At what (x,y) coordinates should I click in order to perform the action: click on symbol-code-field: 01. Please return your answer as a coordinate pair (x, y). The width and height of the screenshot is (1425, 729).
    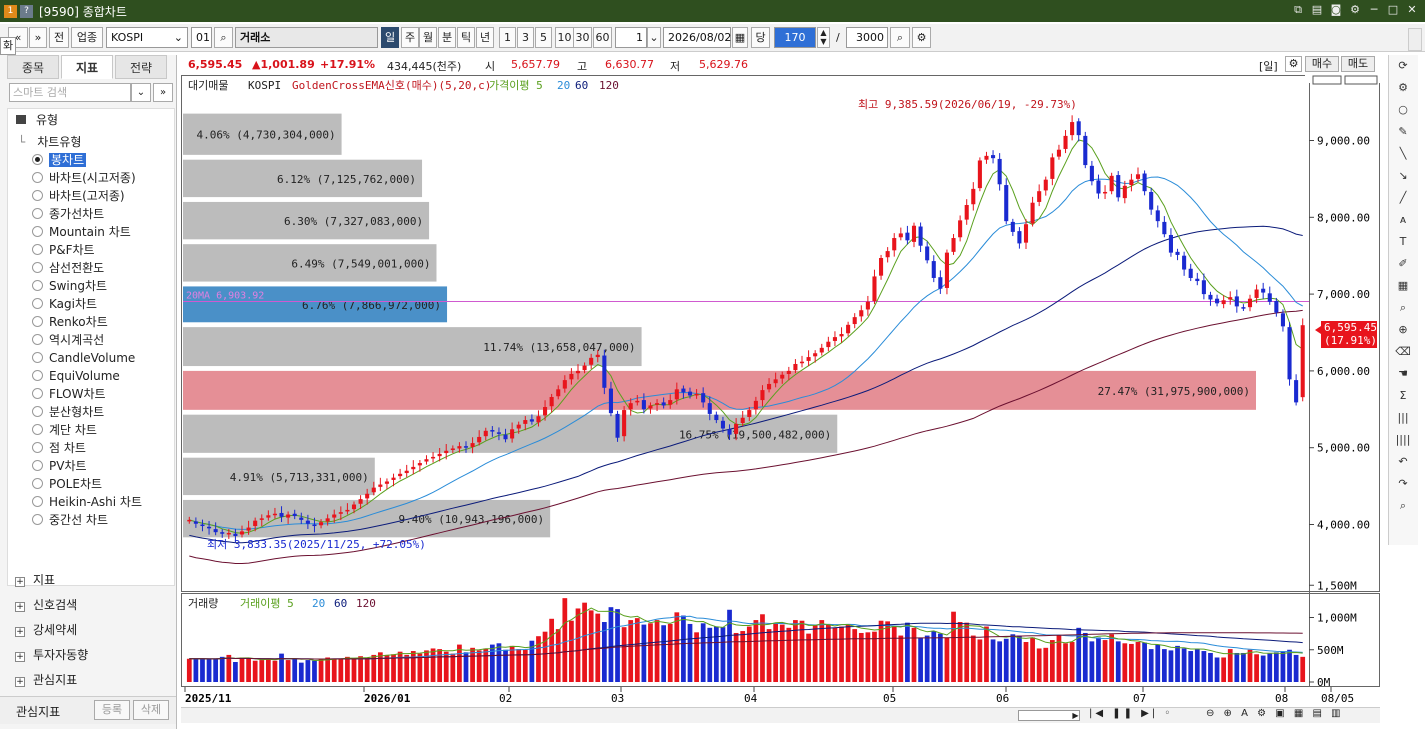
    Looking at the image, I should click on (201, 37).